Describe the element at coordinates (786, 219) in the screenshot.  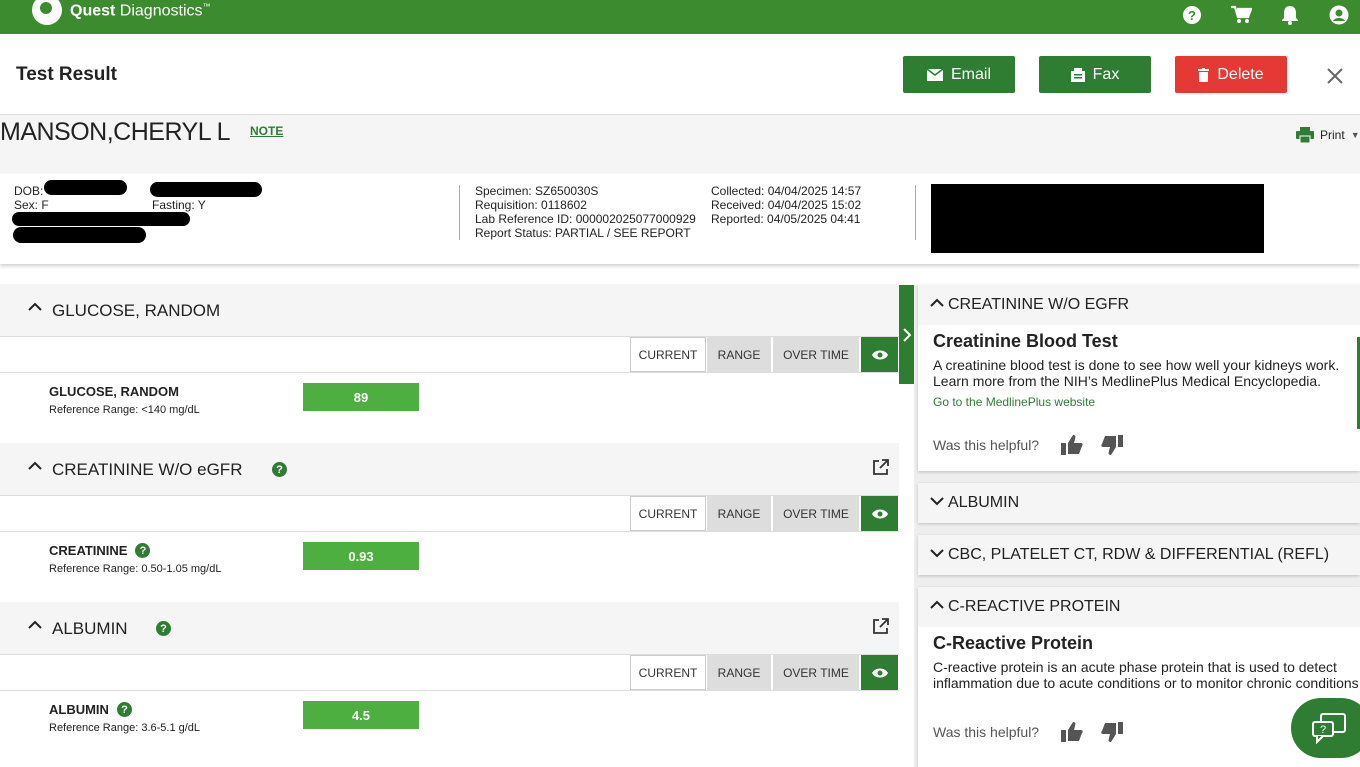
I see `reported-time: Reported: 04/05/2025 04:41` at that location.